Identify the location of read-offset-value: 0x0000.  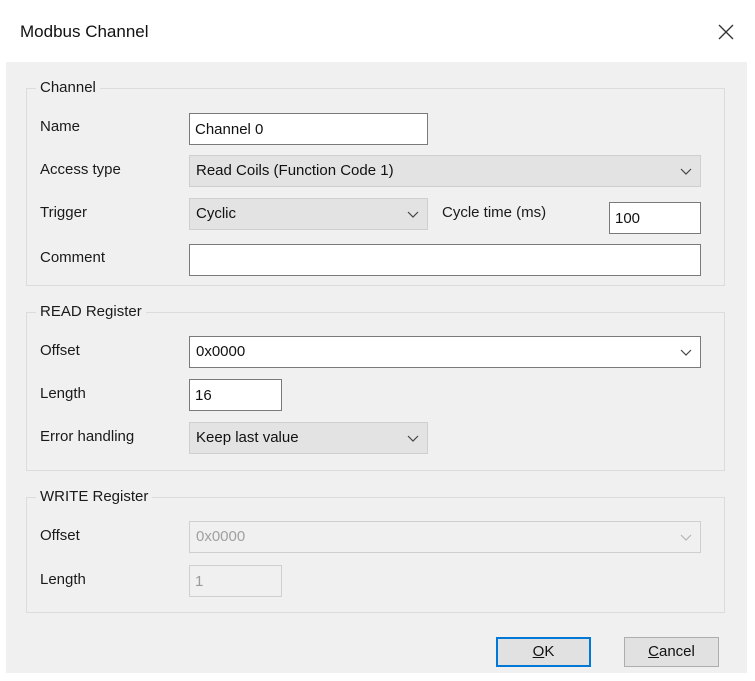
(221, 351).